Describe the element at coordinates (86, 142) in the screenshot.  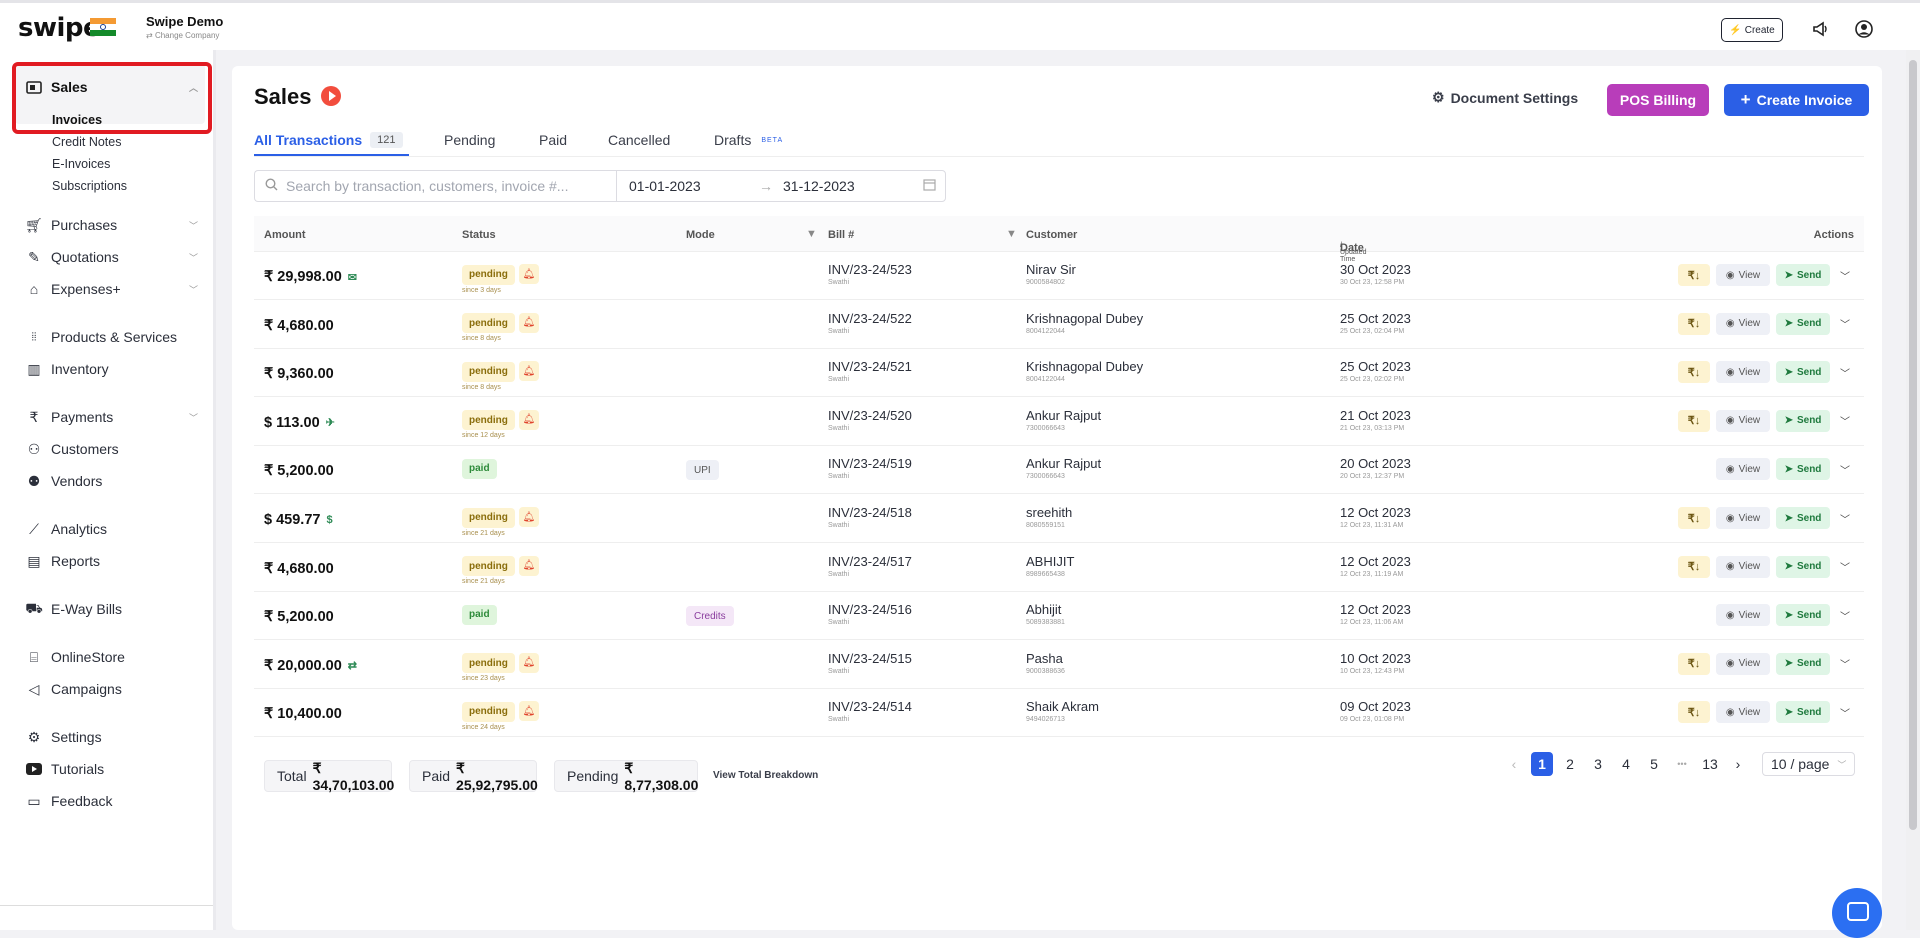
I see `sidebar-subitem-credit-notes: Credit Notes` at that location.